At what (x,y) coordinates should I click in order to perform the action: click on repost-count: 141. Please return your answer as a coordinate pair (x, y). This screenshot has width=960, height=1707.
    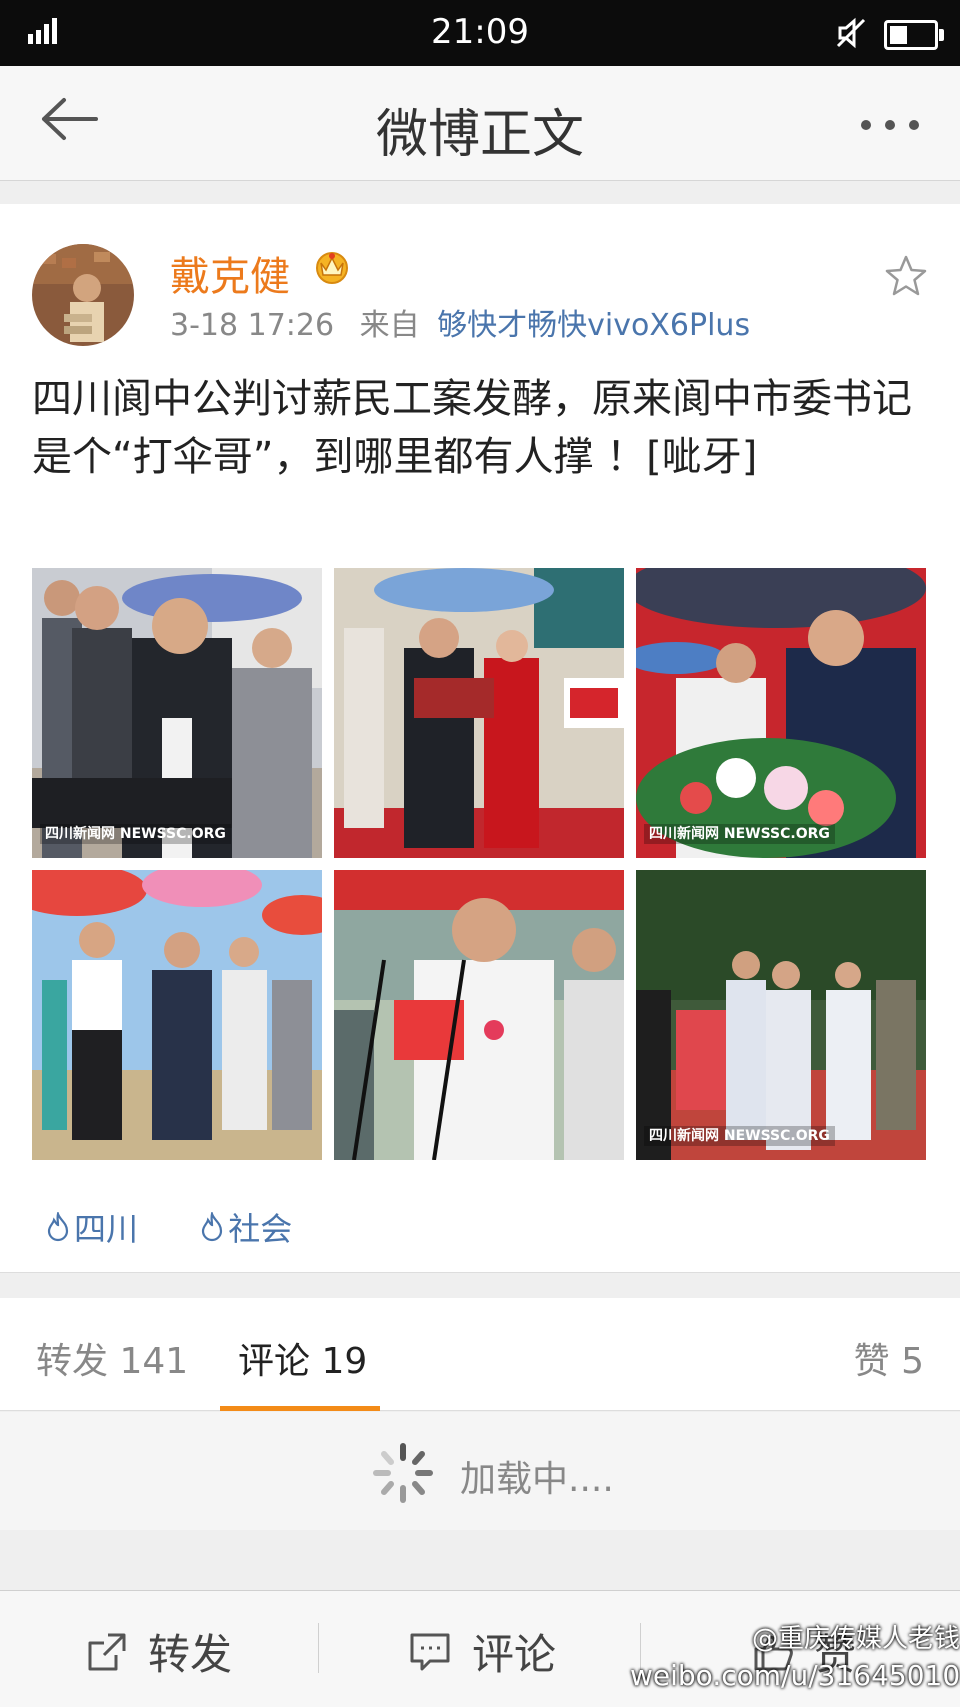
    Looking at the image, I should click on (154, 1361).